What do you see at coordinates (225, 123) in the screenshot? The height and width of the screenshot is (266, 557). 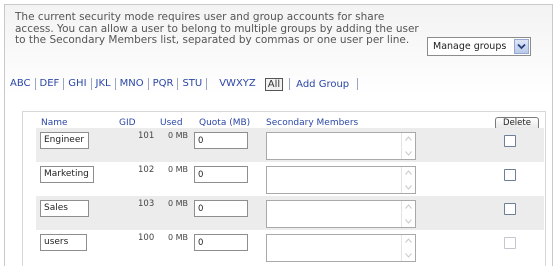 I see `column-header-quota: Quota (MB)` at bounding box center [225, 123].